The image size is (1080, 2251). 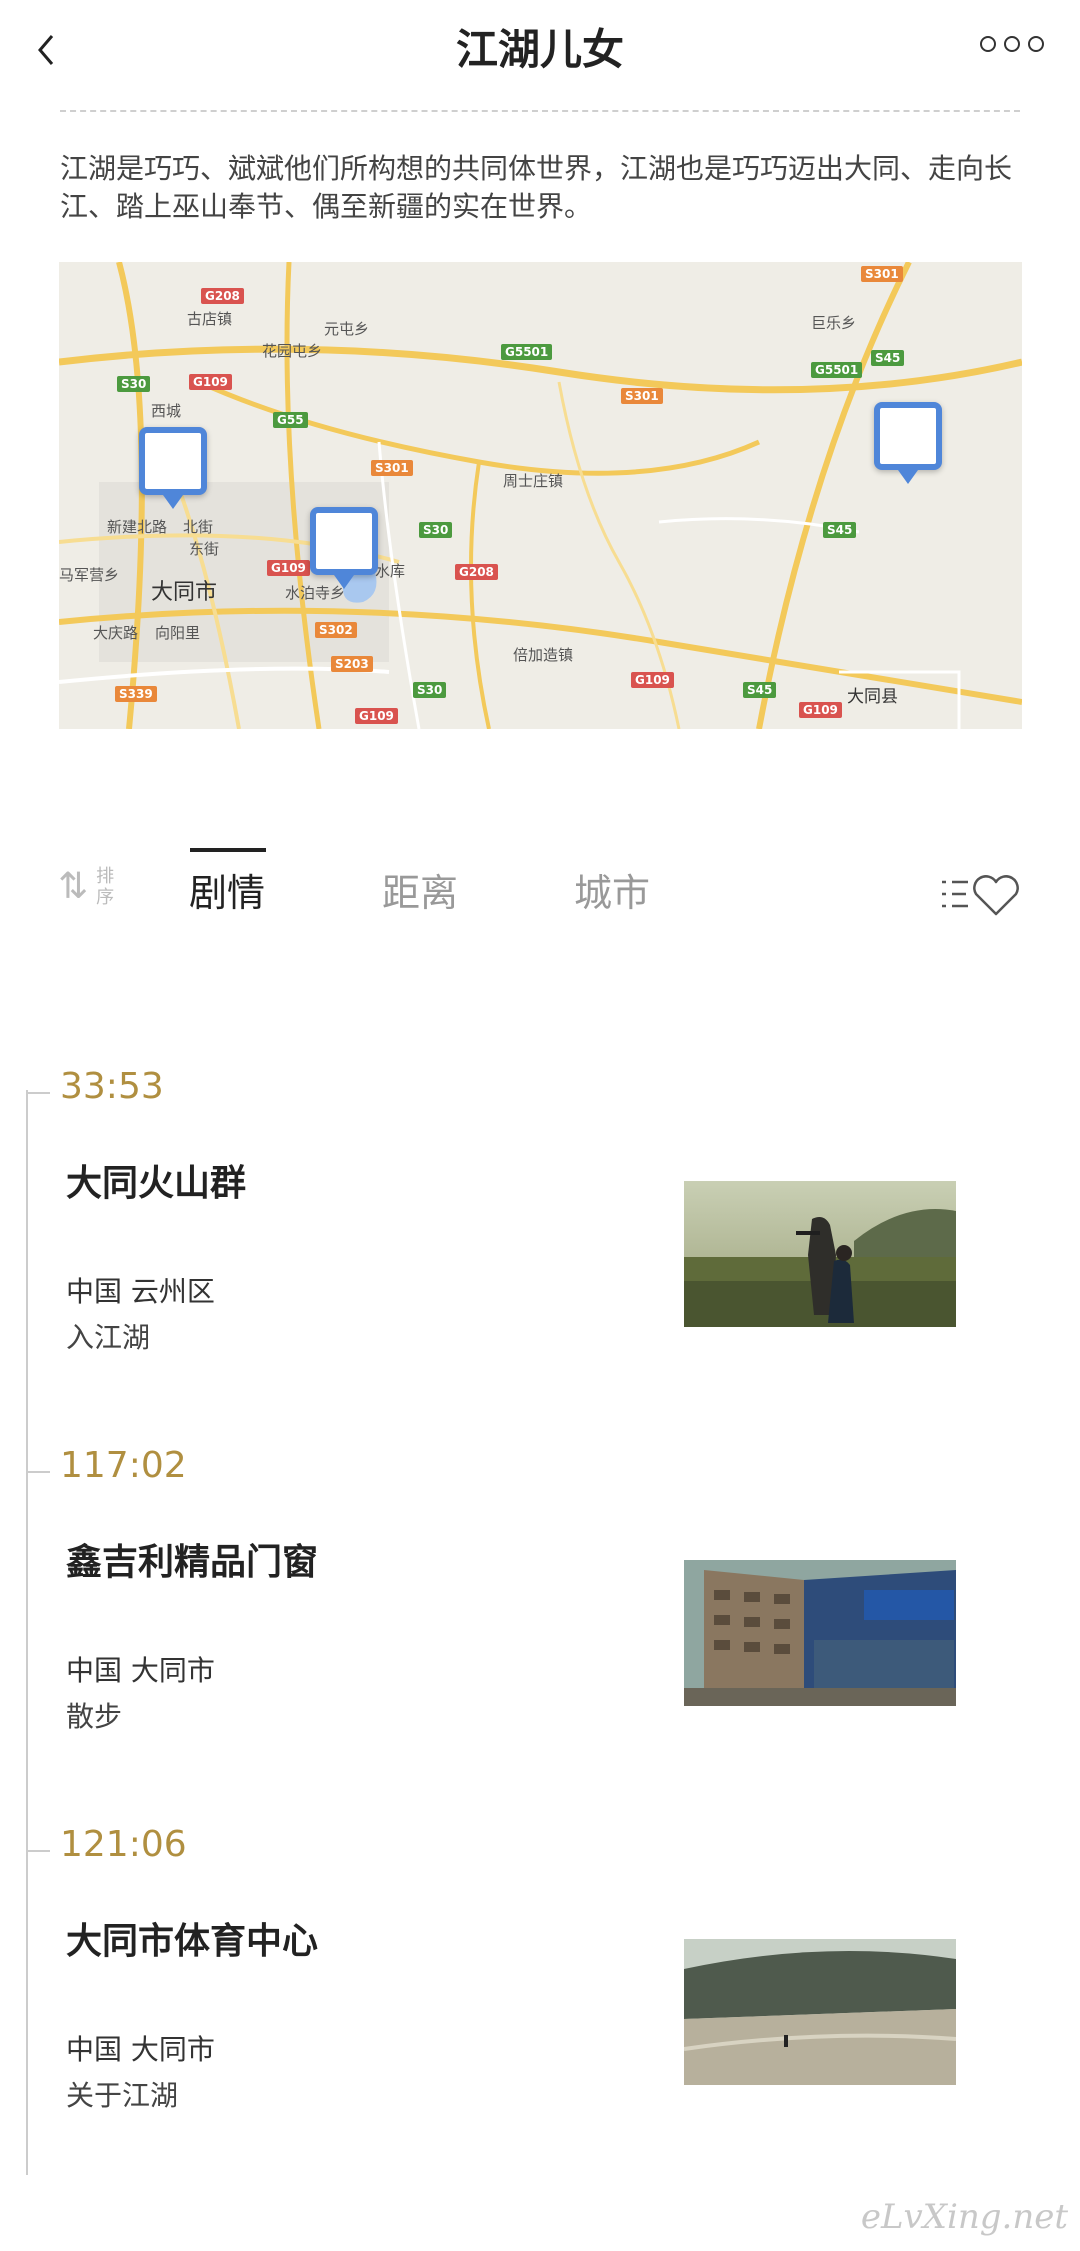 I want to click on sort-button: ⇅ 排序, so click(x=87, y=887).